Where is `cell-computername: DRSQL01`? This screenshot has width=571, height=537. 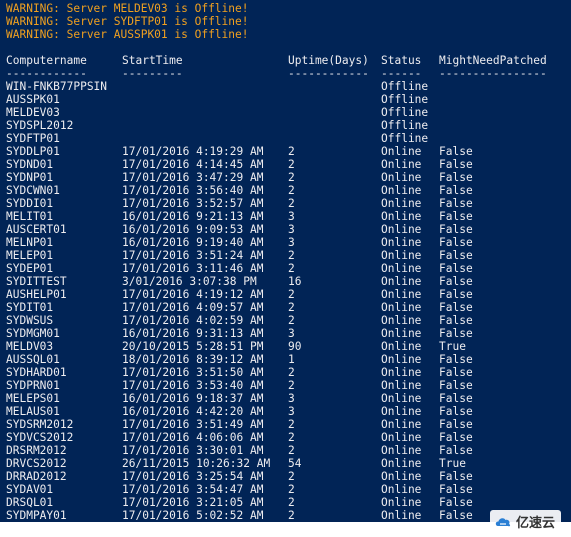 cell-computername: DRSQL01 is located at coordinates (30, 502).